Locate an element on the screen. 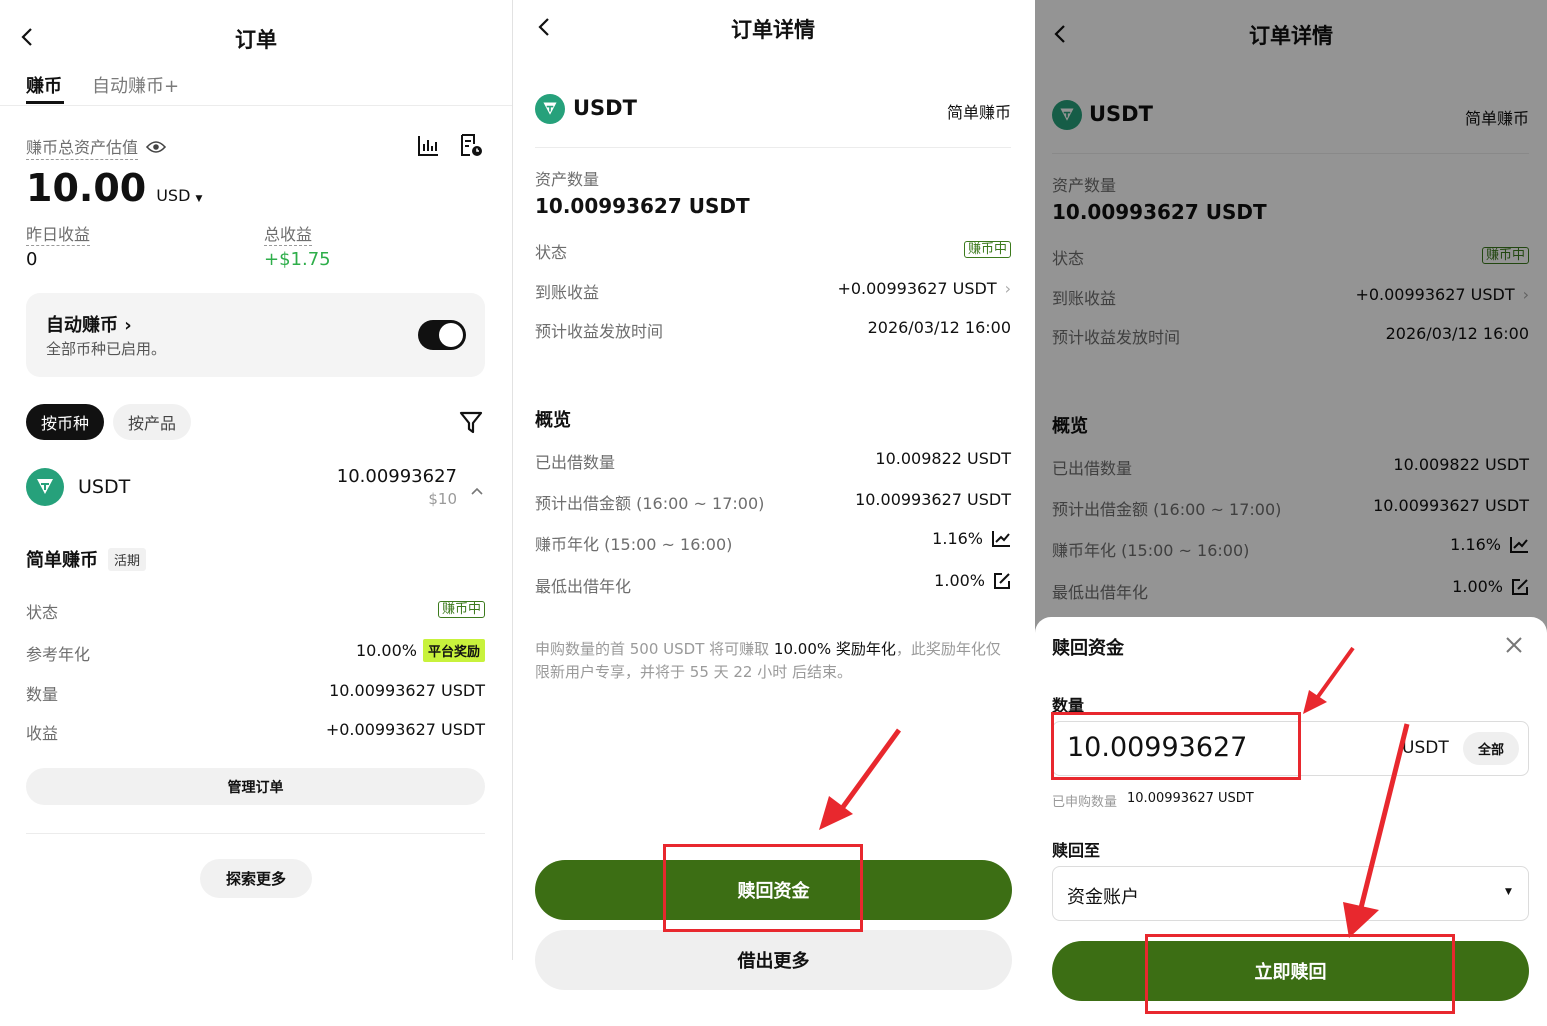 The height and width of the screenshot is (1026, 1547). amount-value: 10.00993627 USDT is located at coordinates (642, 206).